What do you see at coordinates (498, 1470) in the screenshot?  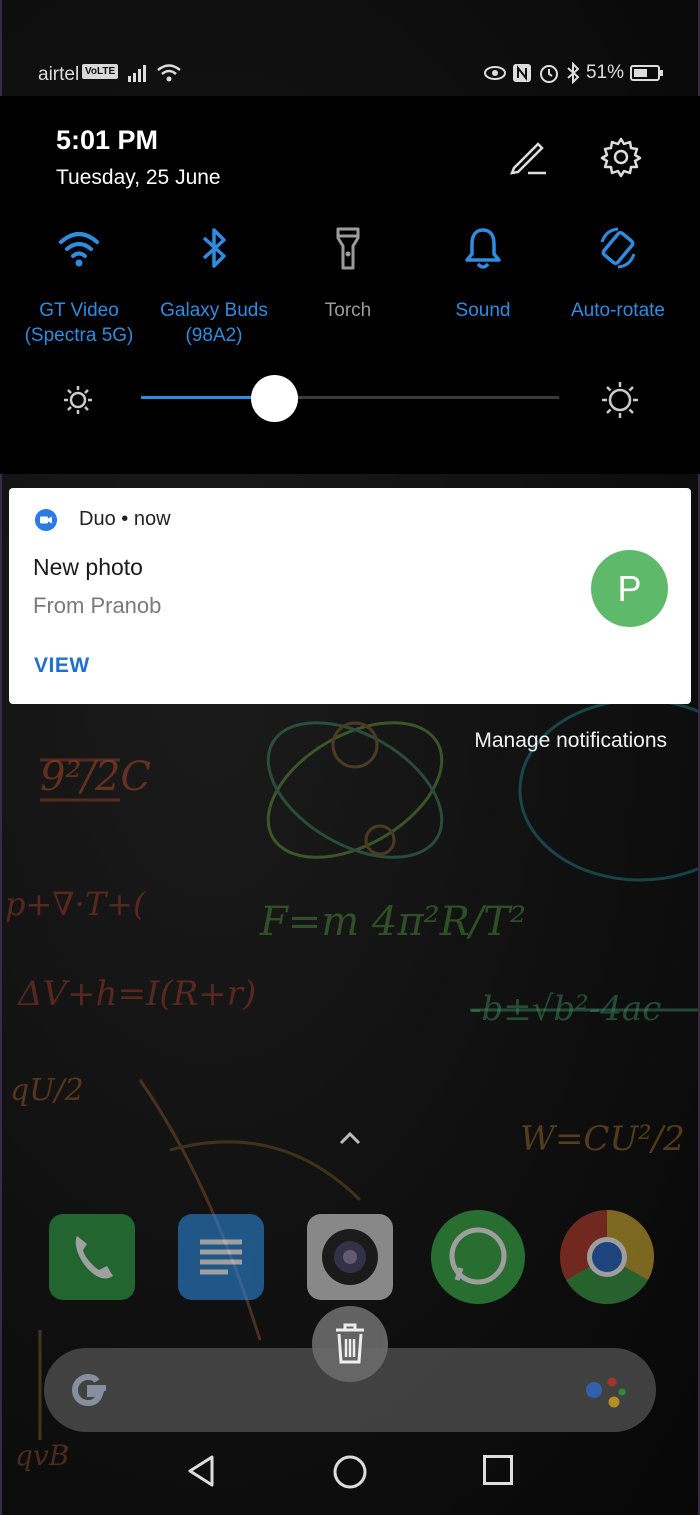 I see `recents-icon` at bounding box center [498, 1470].